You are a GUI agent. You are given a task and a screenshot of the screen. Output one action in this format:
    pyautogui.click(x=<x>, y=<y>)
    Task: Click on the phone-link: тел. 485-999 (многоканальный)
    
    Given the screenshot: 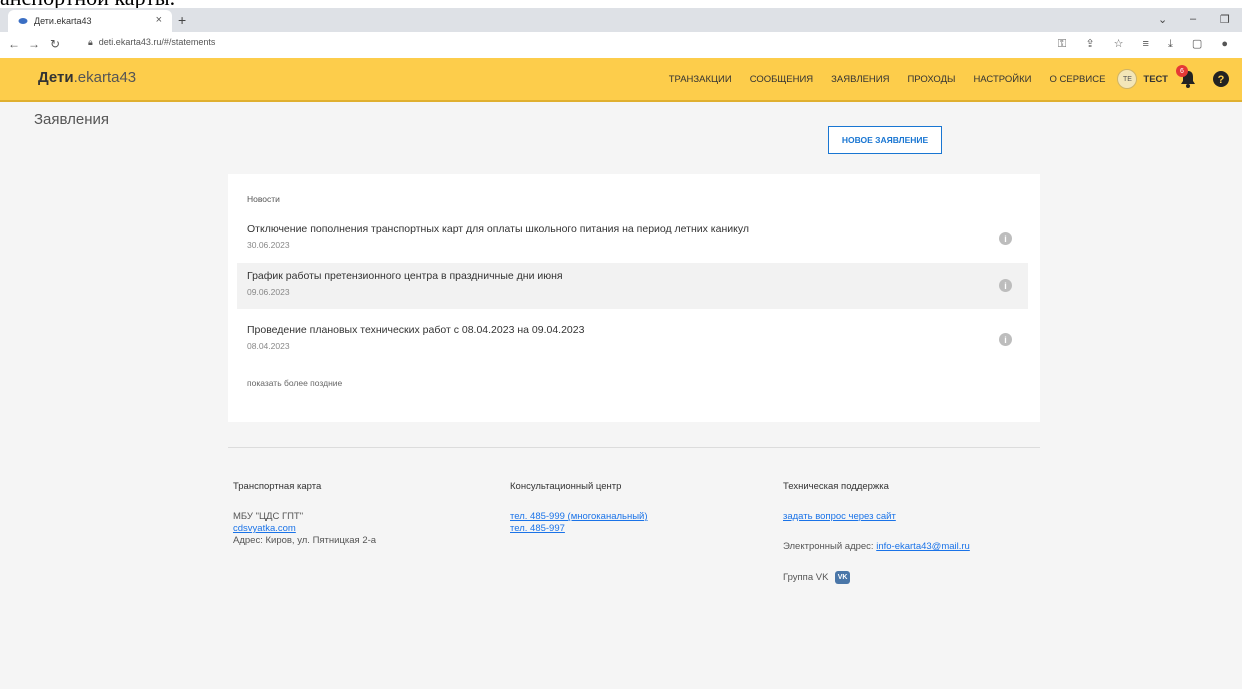 What is the action you would take?
    pyautogui.click(x=579, y=516)
    